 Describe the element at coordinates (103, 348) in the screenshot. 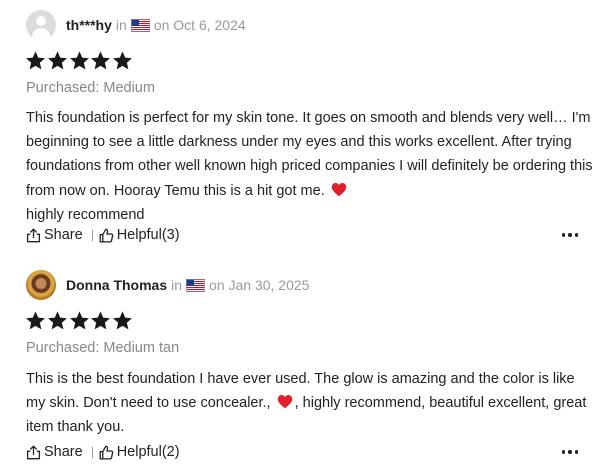

I see `purchased-variant: Purchased: Medium tan` at that location.